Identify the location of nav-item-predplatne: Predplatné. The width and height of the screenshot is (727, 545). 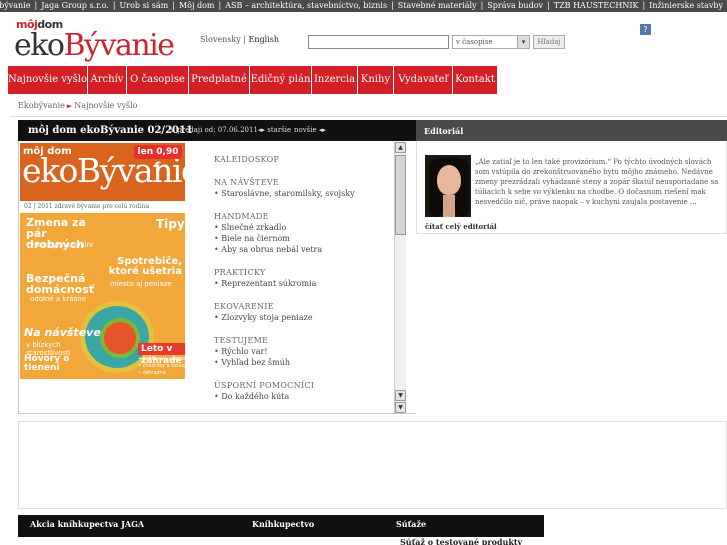
(219, 80).